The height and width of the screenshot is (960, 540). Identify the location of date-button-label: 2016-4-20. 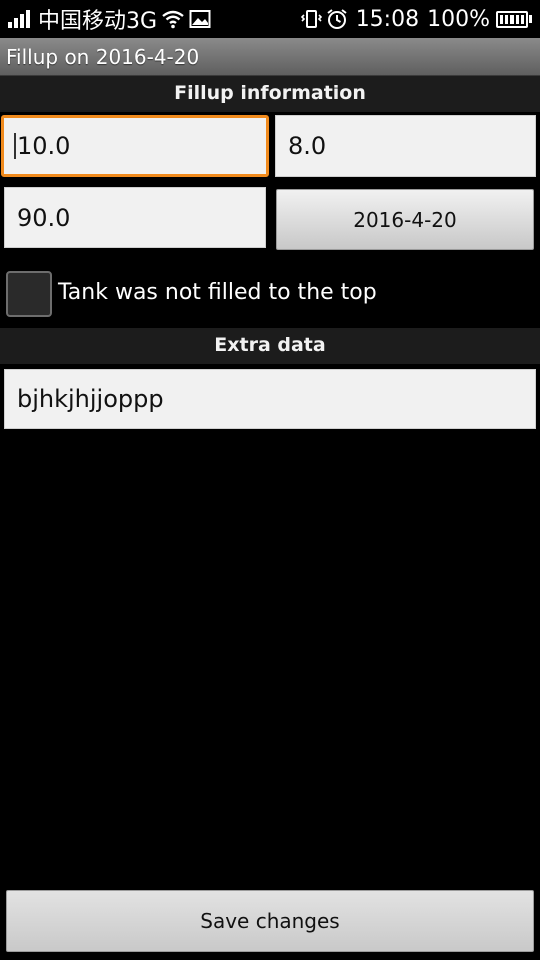
(405, 219).